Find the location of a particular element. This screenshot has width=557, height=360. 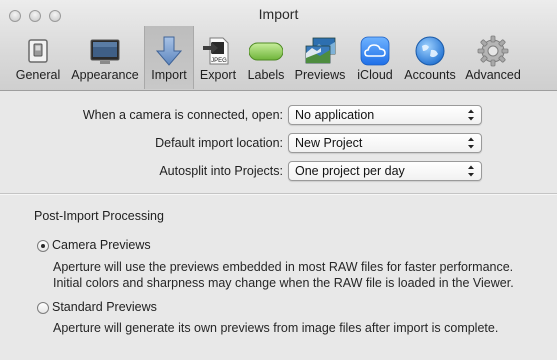

tab-export: JPEG Export is located at coordinates (218, 57).